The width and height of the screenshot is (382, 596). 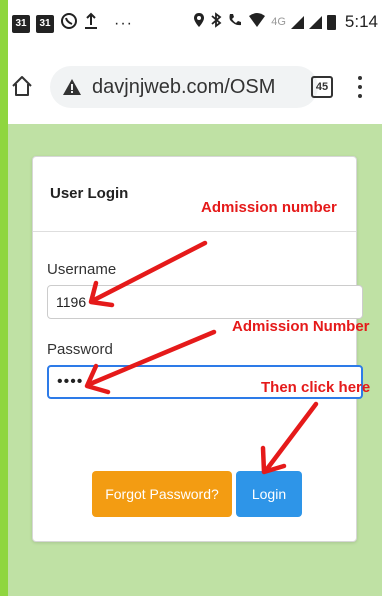 I want to click on status-bar-right: 4G 5:14, so click(x=285, y=22).